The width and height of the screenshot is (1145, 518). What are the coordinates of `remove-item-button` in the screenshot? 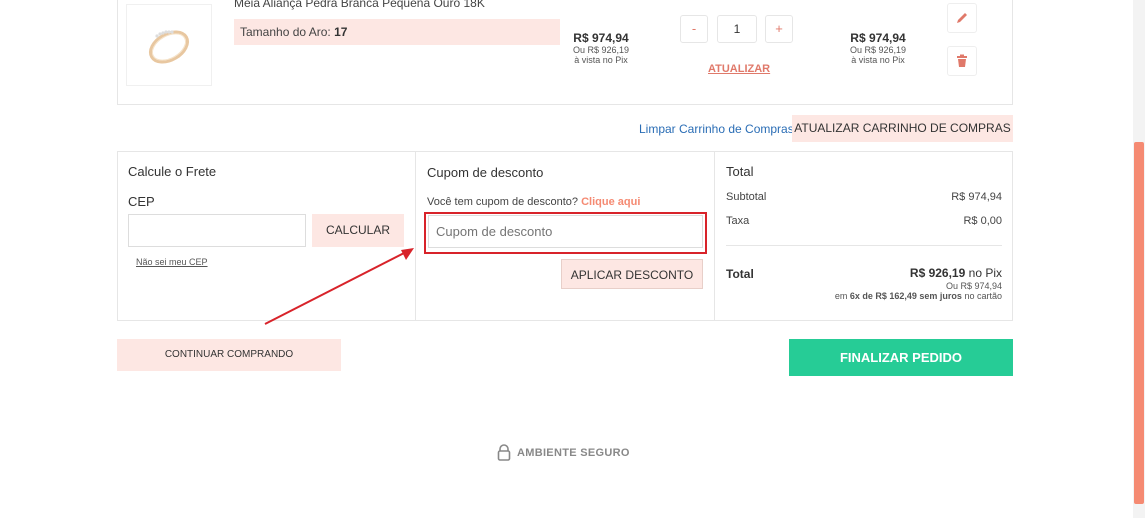 It's located at (962, 61).